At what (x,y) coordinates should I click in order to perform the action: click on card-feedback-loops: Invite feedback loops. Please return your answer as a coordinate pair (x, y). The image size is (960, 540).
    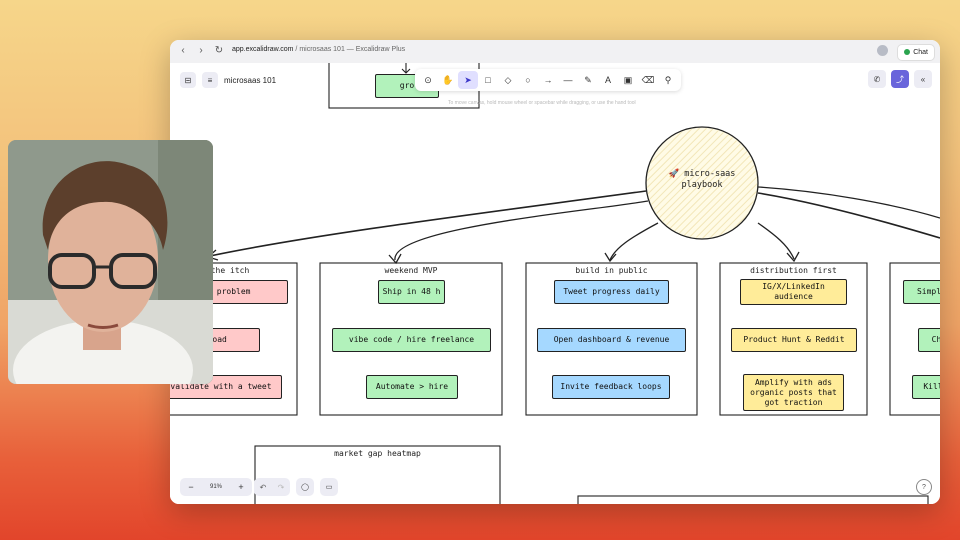
    Looking at the image, I should click on (611, 387).